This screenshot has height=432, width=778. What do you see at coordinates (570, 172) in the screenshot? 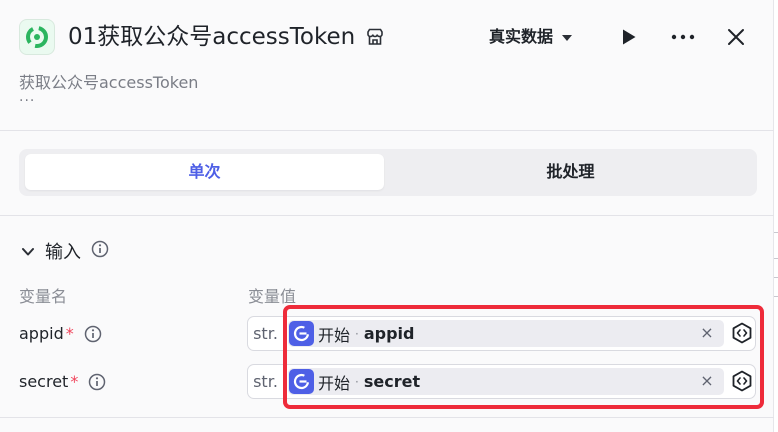
I see `tab-batch: 批处理` at bounding box center [570, 172].